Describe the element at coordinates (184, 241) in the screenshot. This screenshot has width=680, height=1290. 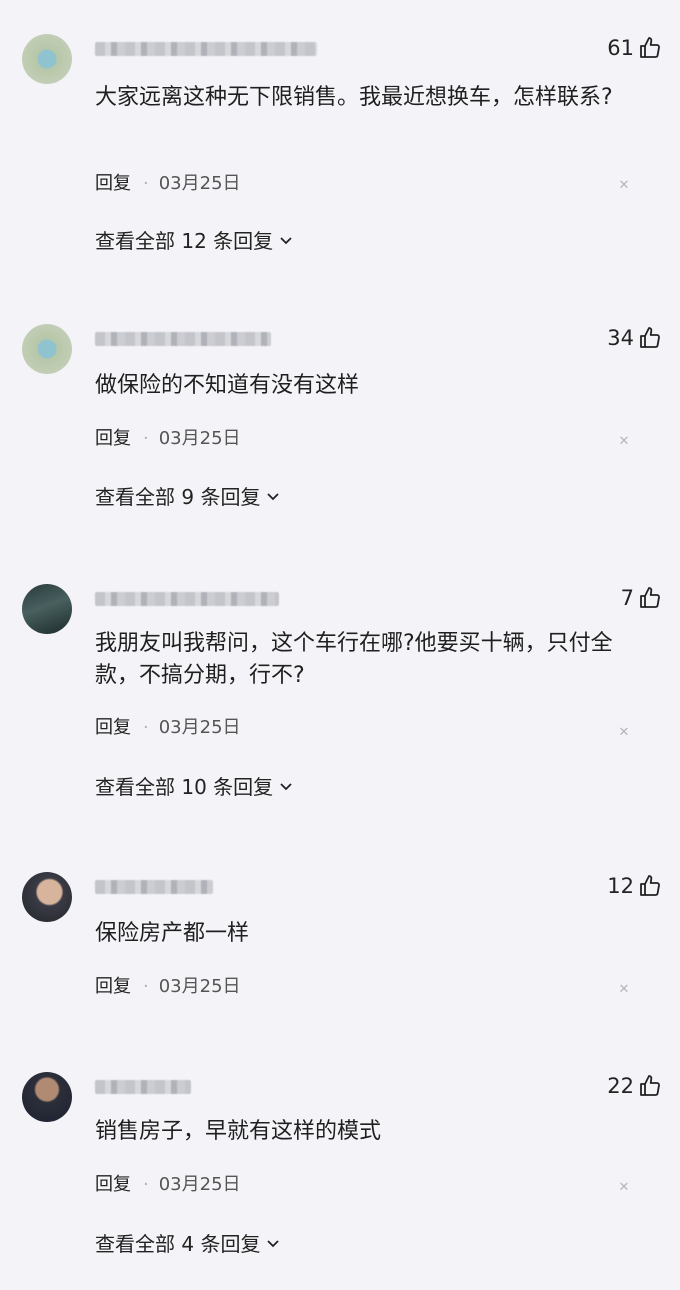
I see `view-all-replies-label: 查看全部 12 条回复` at that location.